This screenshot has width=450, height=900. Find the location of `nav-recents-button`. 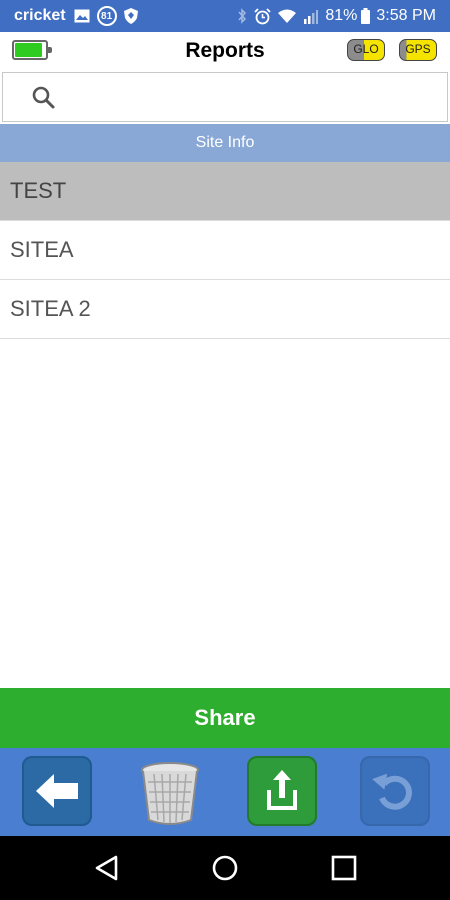

nav-recents-button is located at coordinates (344, 868).